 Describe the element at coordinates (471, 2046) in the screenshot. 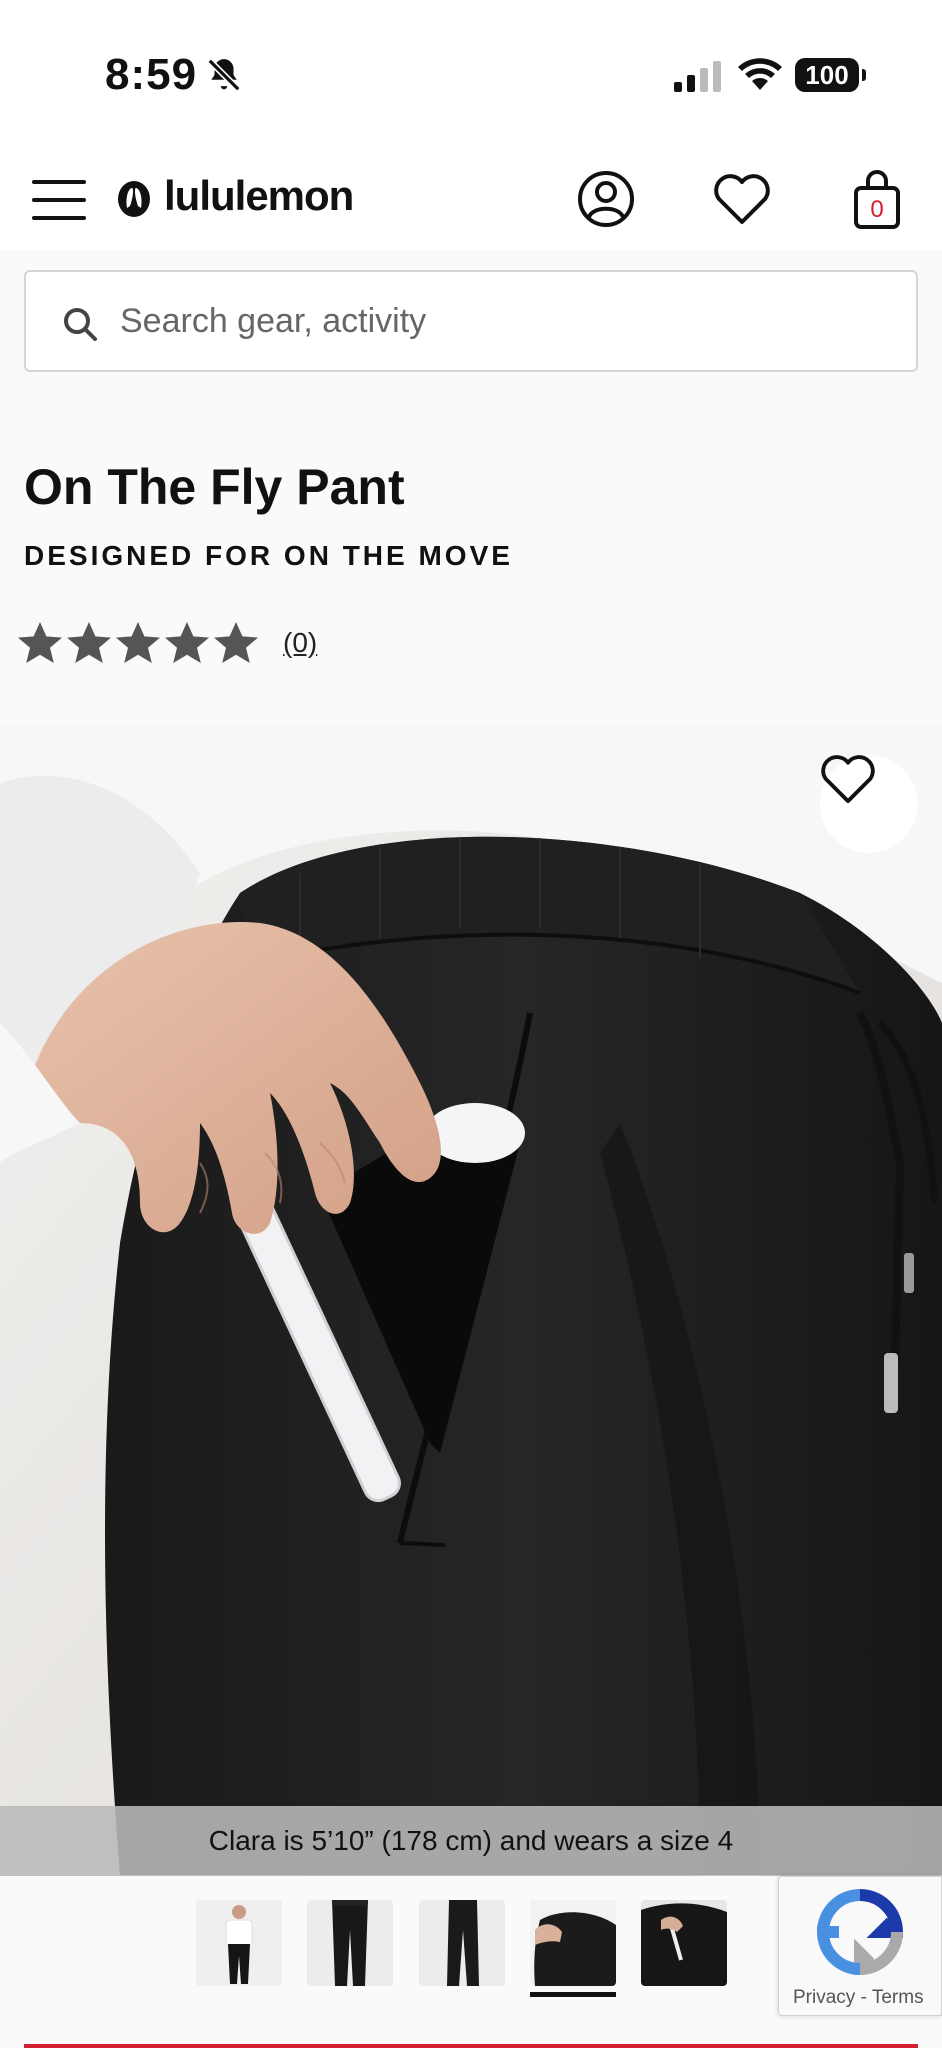

I see `bottom-accent-line` at that location.